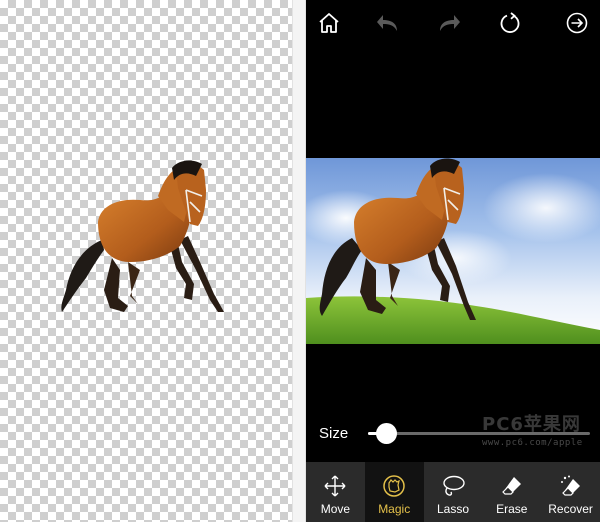 This screenshot has width=600, height=522. I want to click on home-icon, so click(329, 23).